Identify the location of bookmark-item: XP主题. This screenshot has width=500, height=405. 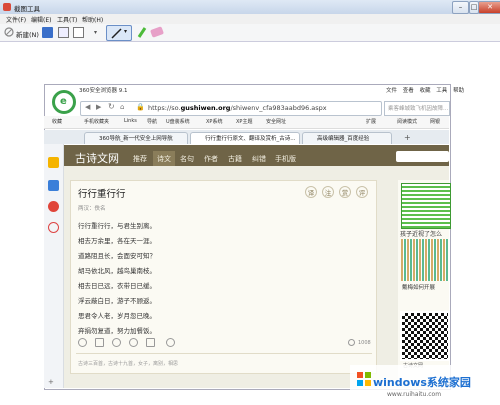
(244, 121).